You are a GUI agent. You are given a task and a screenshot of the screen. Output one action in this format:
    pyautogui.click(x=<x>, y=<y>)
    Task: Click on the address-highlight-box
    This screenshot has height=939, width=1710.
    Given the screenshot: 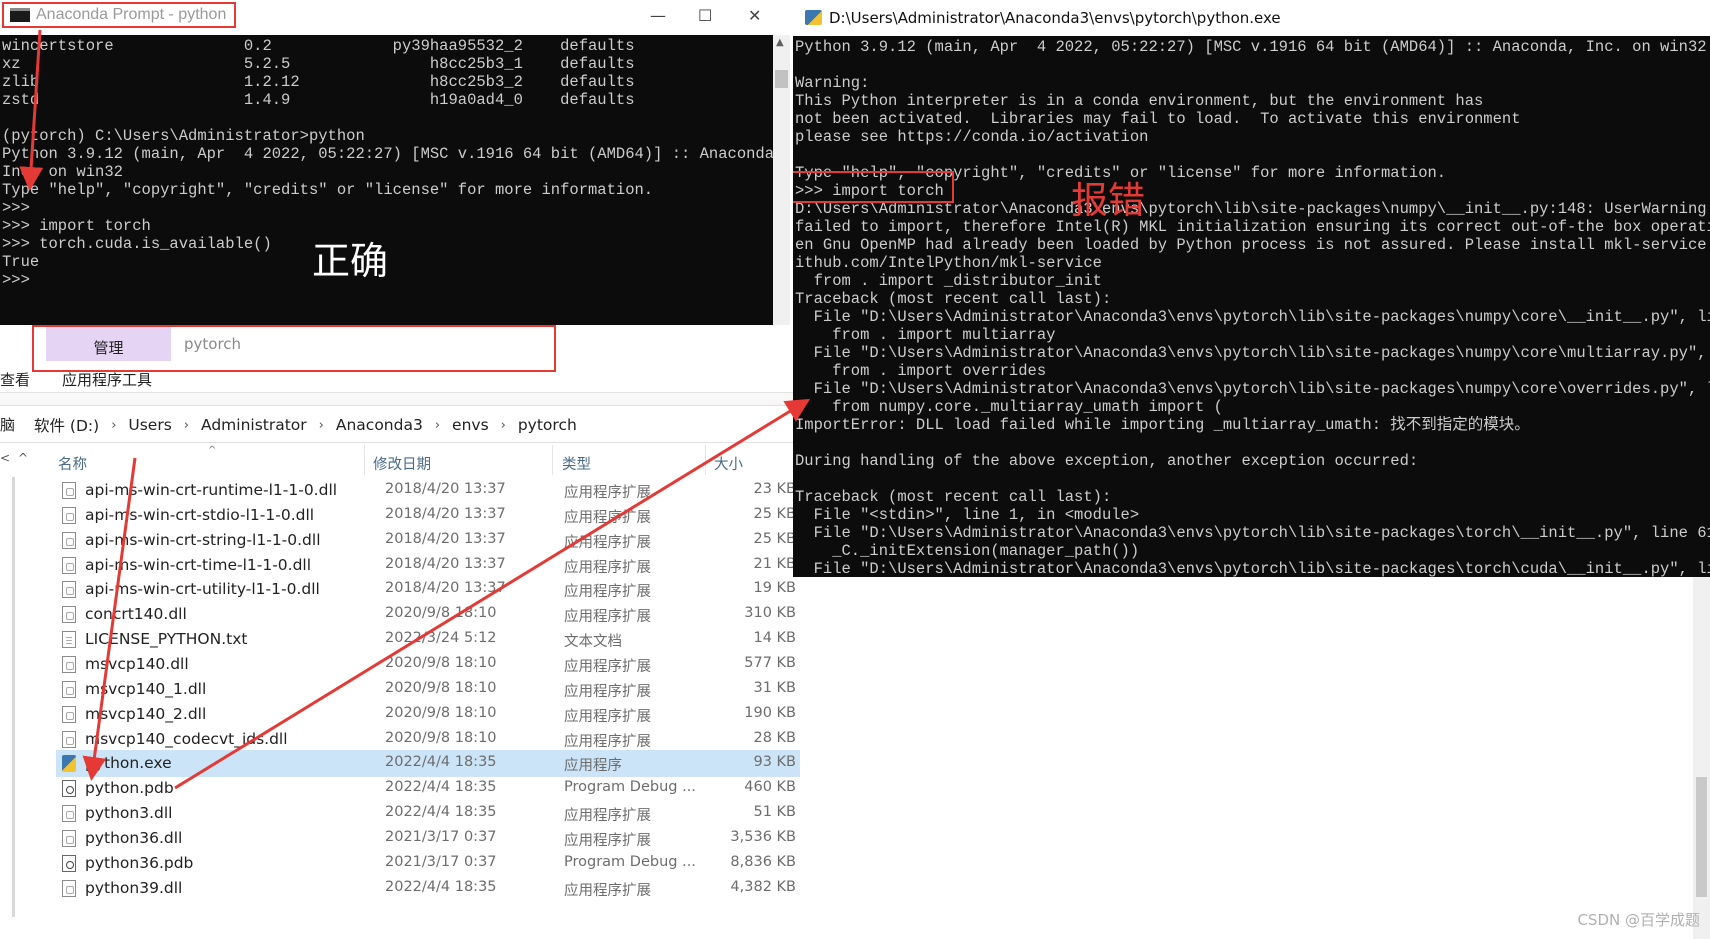 What is the action you would take?
    pyautogui.click(x=294, y=348)
    